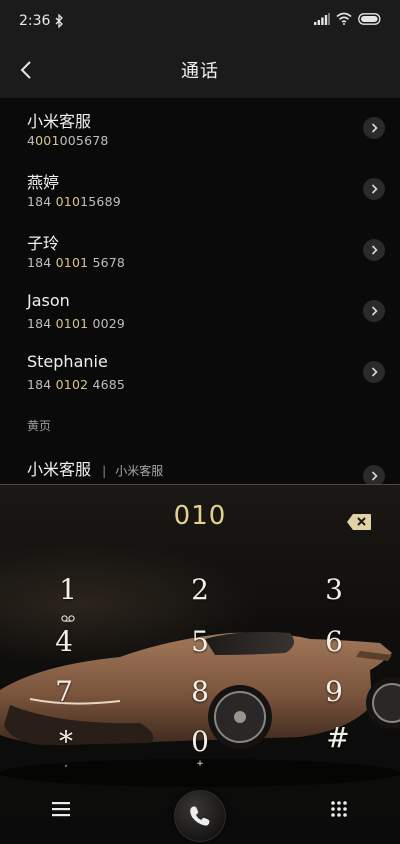 The height and width of the screenshot is (844, 400). Describe the element at coordinates (344, 18) in the screenshot. I see `wifi-icon` at that location.